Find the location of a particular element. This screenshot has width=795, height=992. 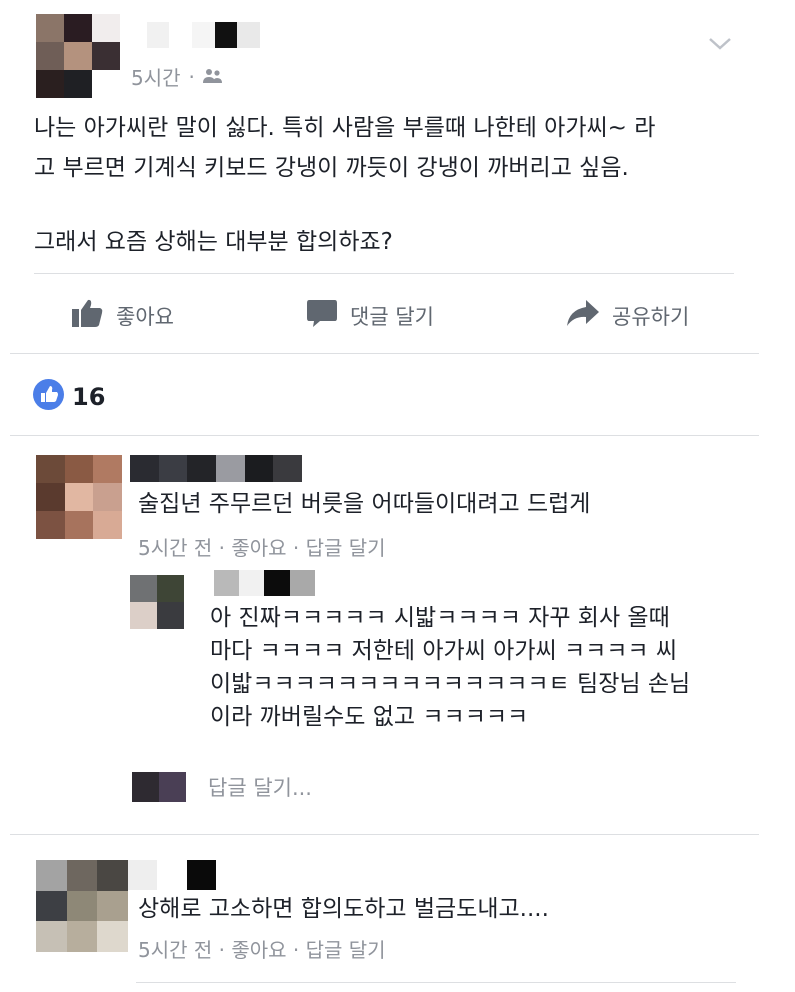

share-arrow-icon is located at coordinates (583, 315).